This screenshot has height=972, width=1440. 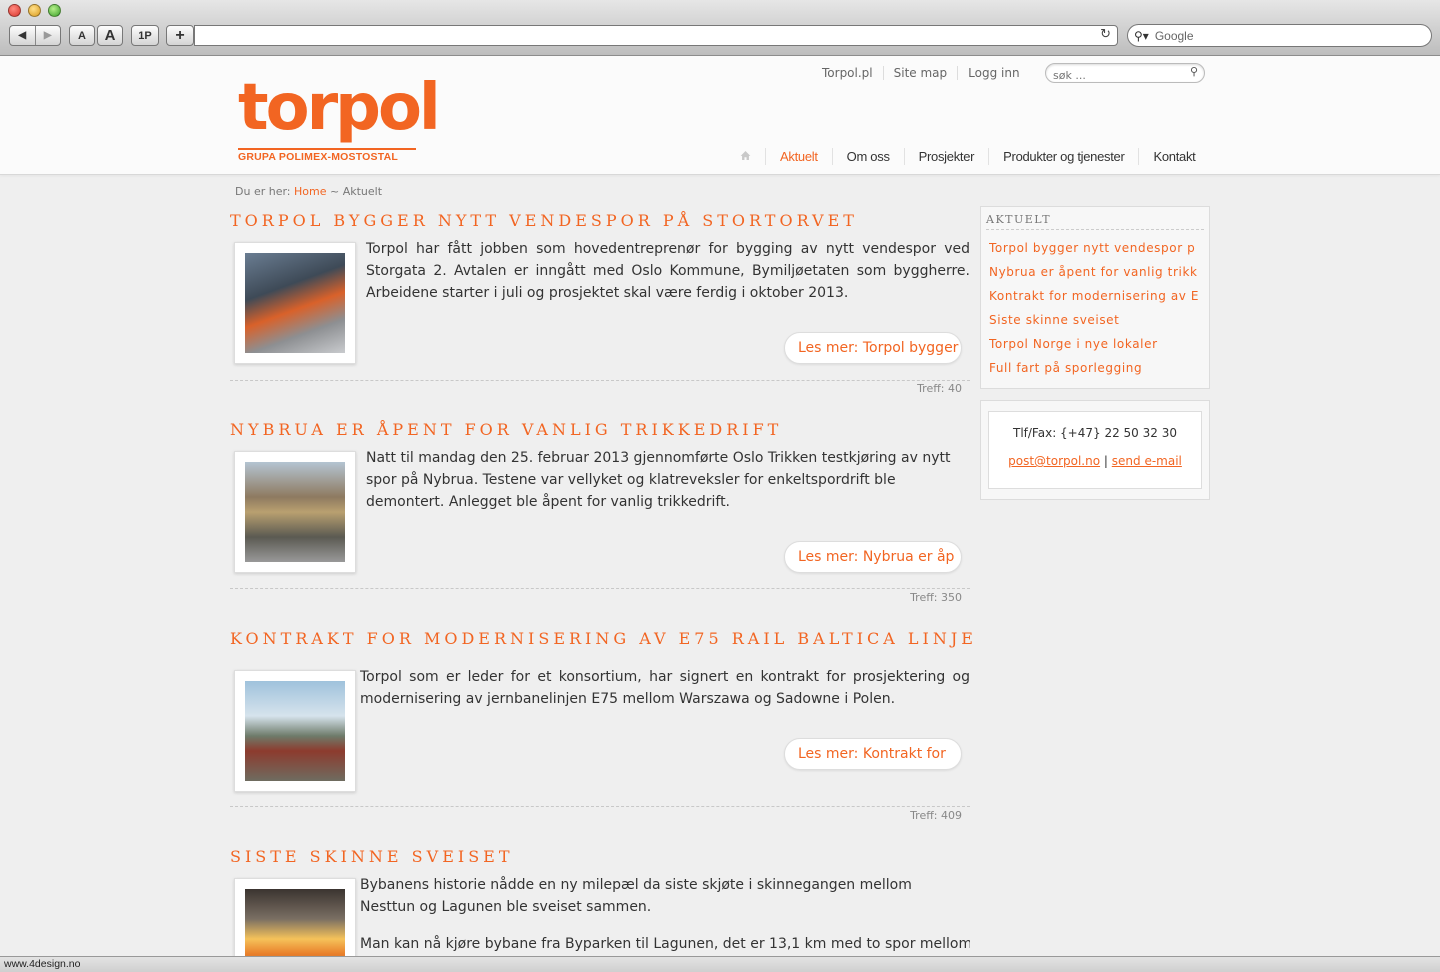 What do you see at coordinates (1054, 461) in the screenshot?
I see `email-link: post@torpol.no` at bounding box center [1054, 461].